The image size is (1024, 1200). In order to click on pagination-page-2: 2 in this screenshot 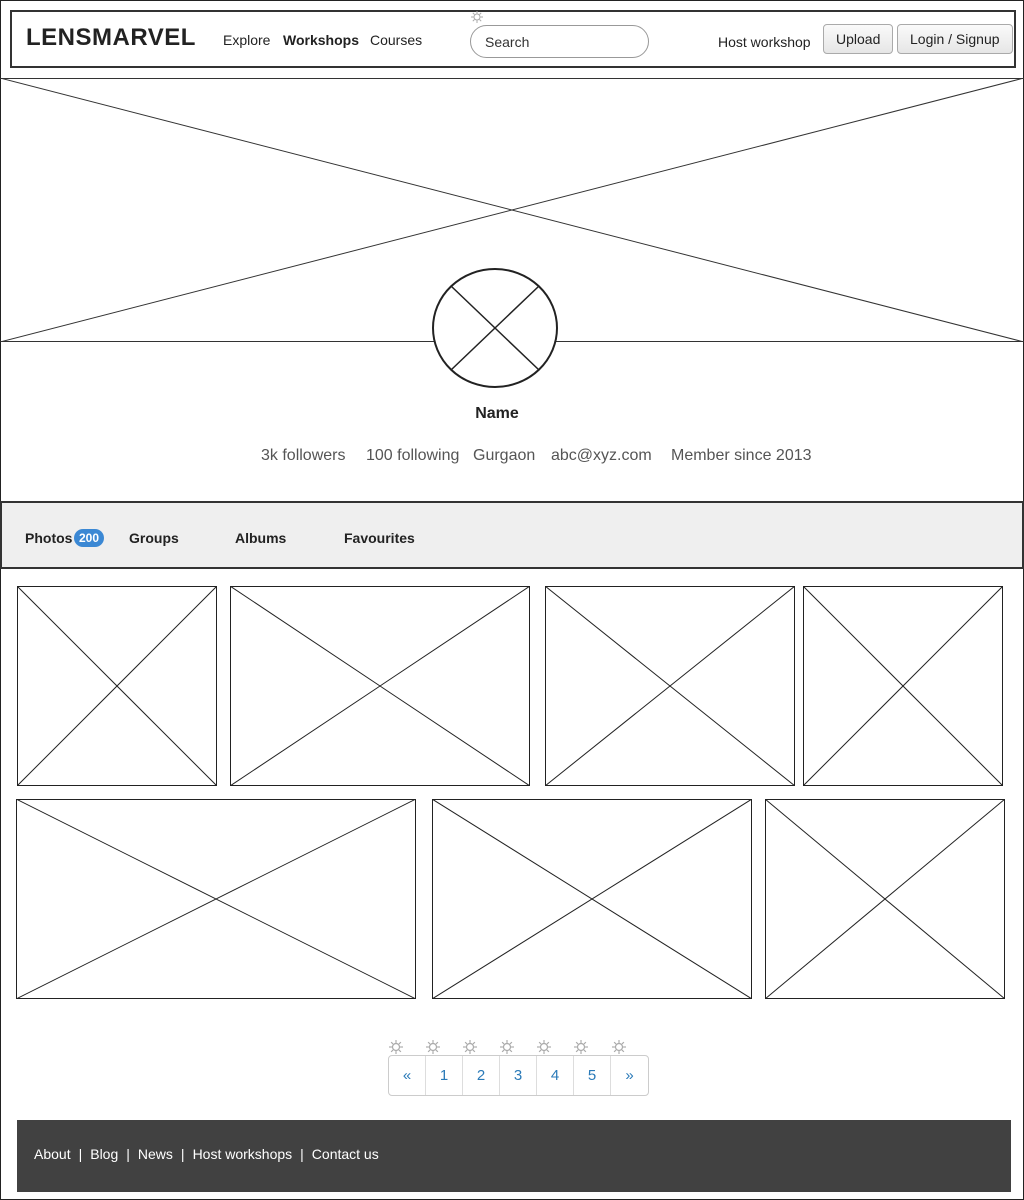, I will do `click(481, 1075)`.